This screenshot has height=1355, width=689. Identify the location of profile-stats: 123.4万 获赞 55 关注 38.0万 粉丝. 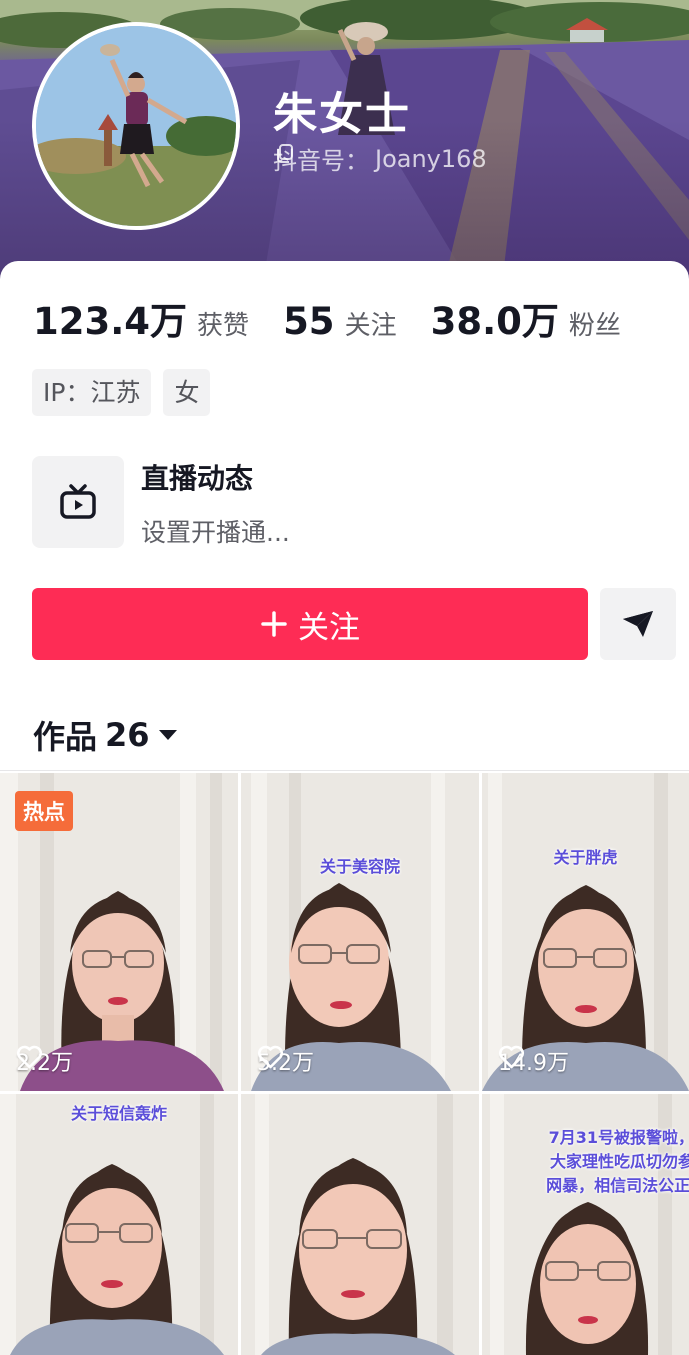
(344, 318).